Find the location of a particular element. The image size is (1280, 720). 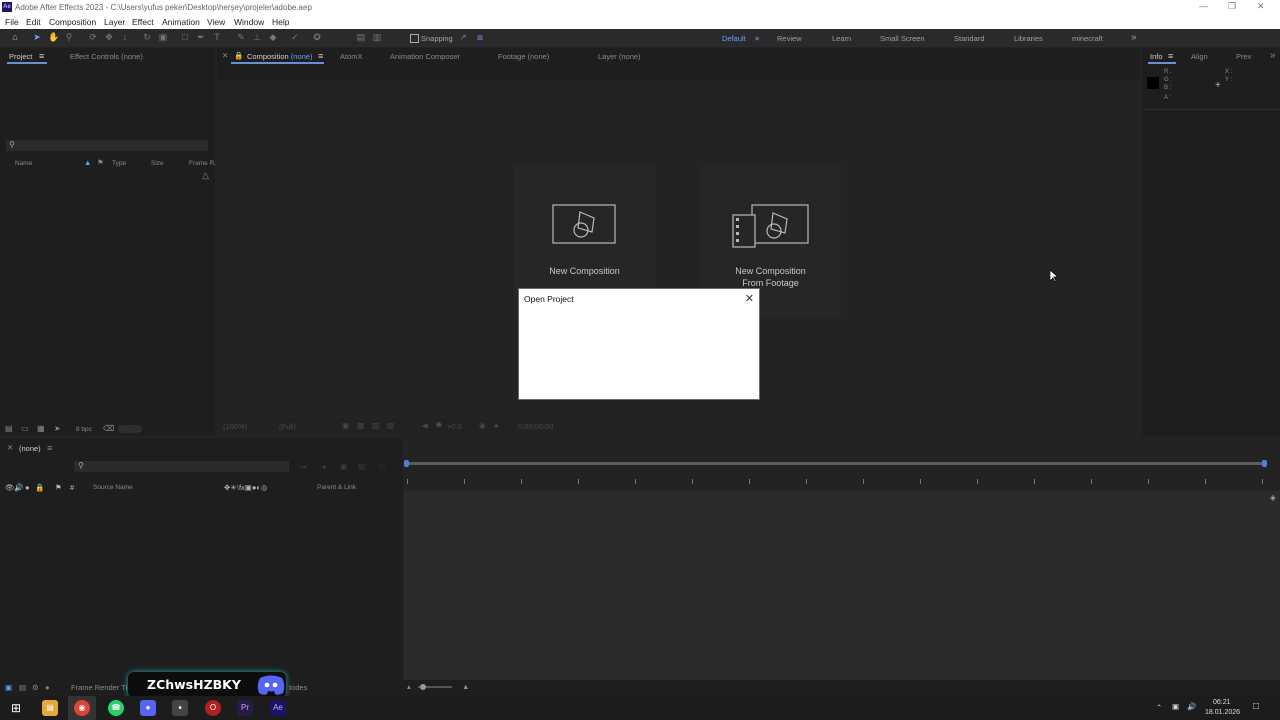

volume-icon: 🔊 is located at coordinates (1191, 706).